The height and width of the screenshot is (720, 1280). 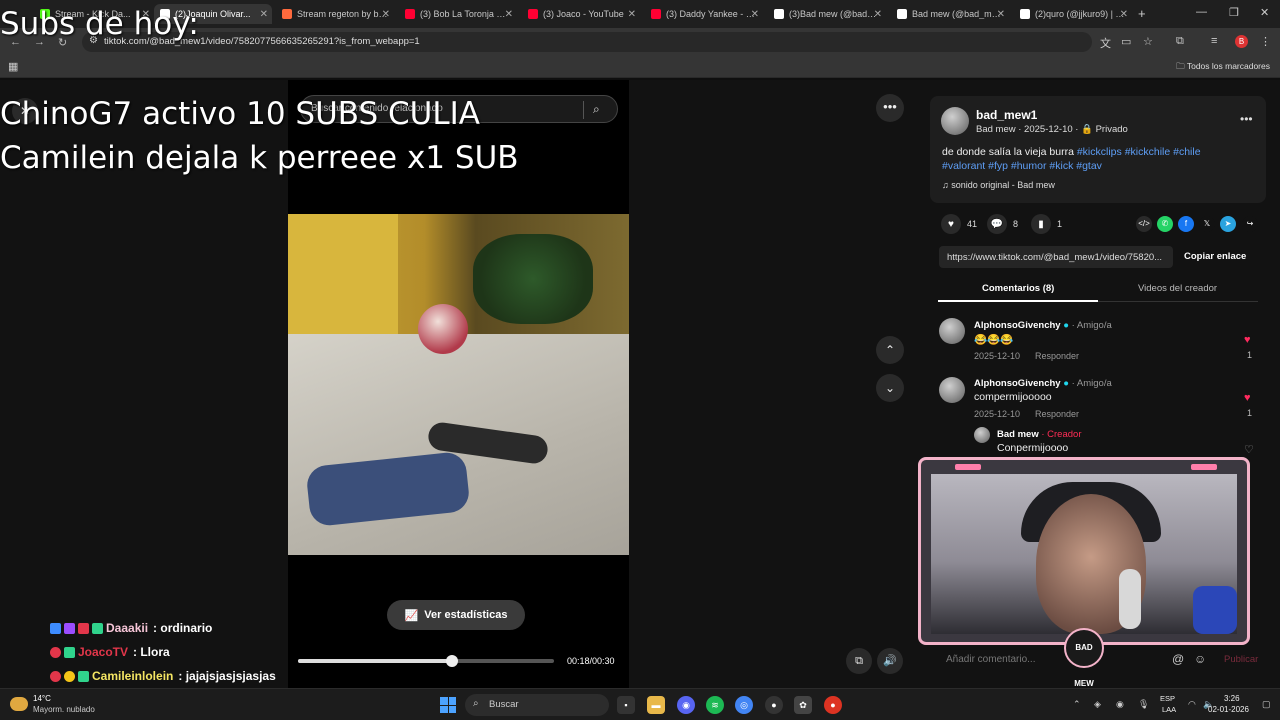 What do you see at coordinates (13, 66) in the screenshot?
I see `apps-grid-icon: ▦` at bounding box center [13, 66].